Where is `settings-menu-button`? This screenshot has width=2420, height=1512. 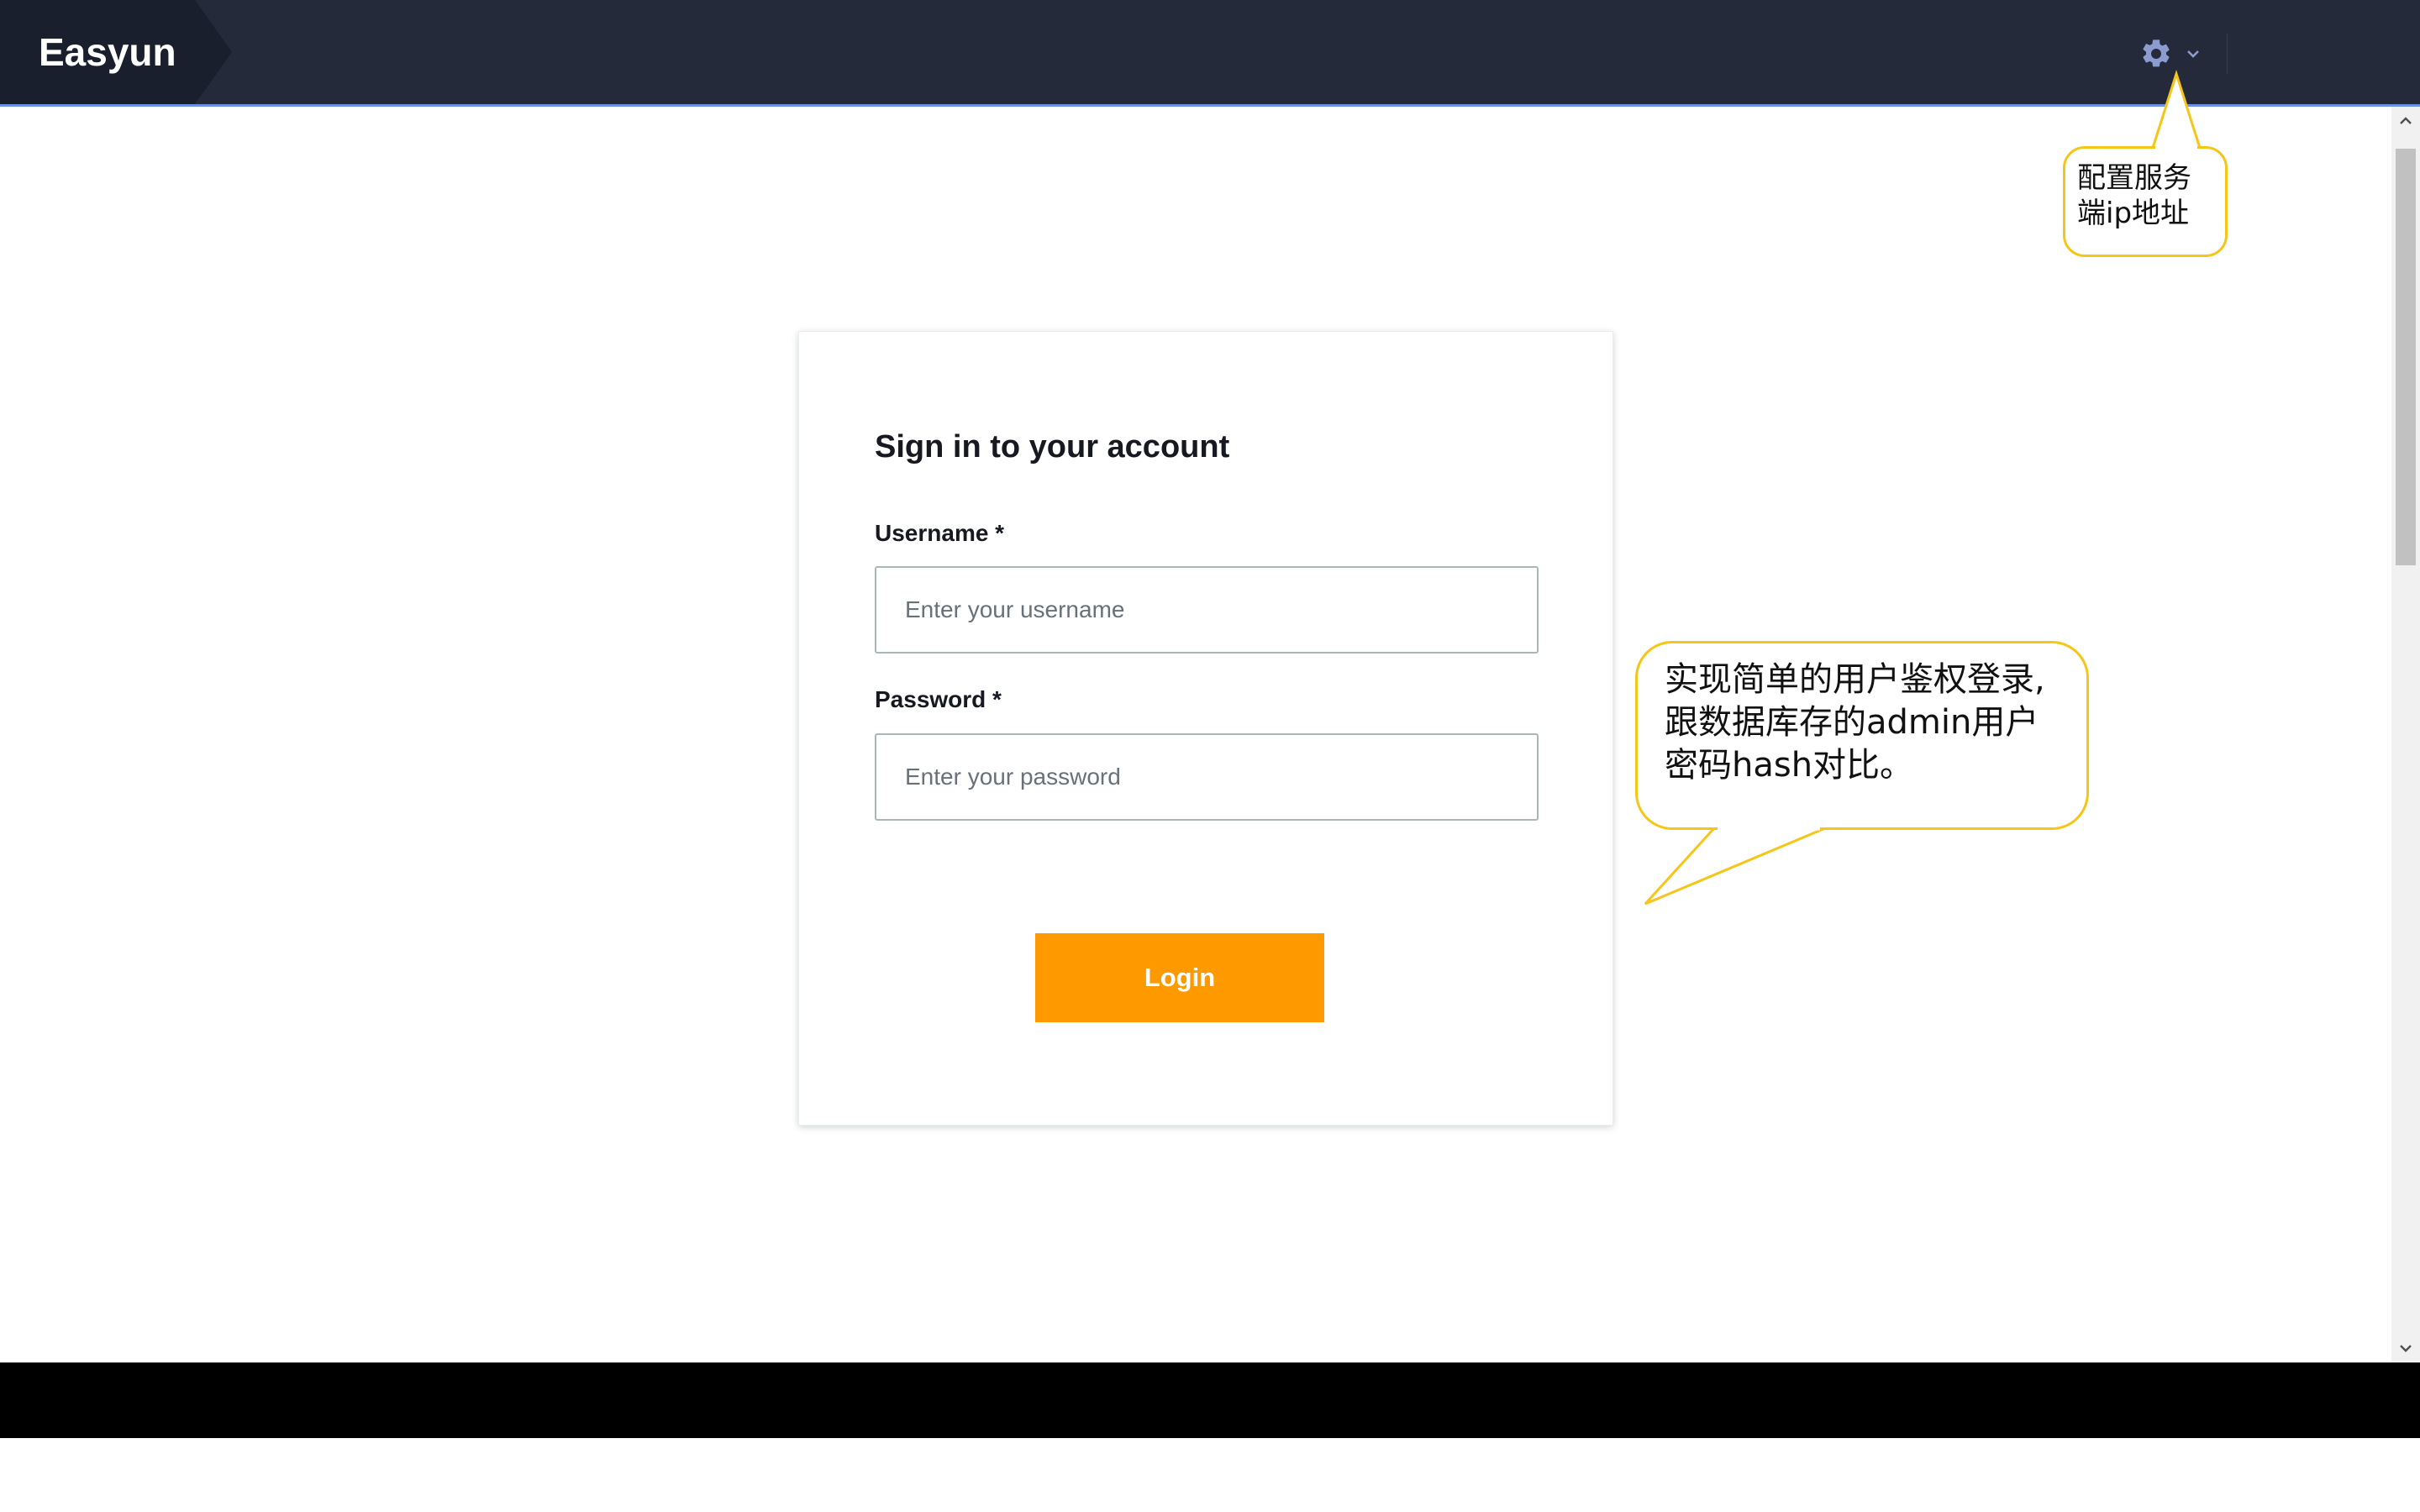 settings-menu-button is located at coordinates (2174, 54).